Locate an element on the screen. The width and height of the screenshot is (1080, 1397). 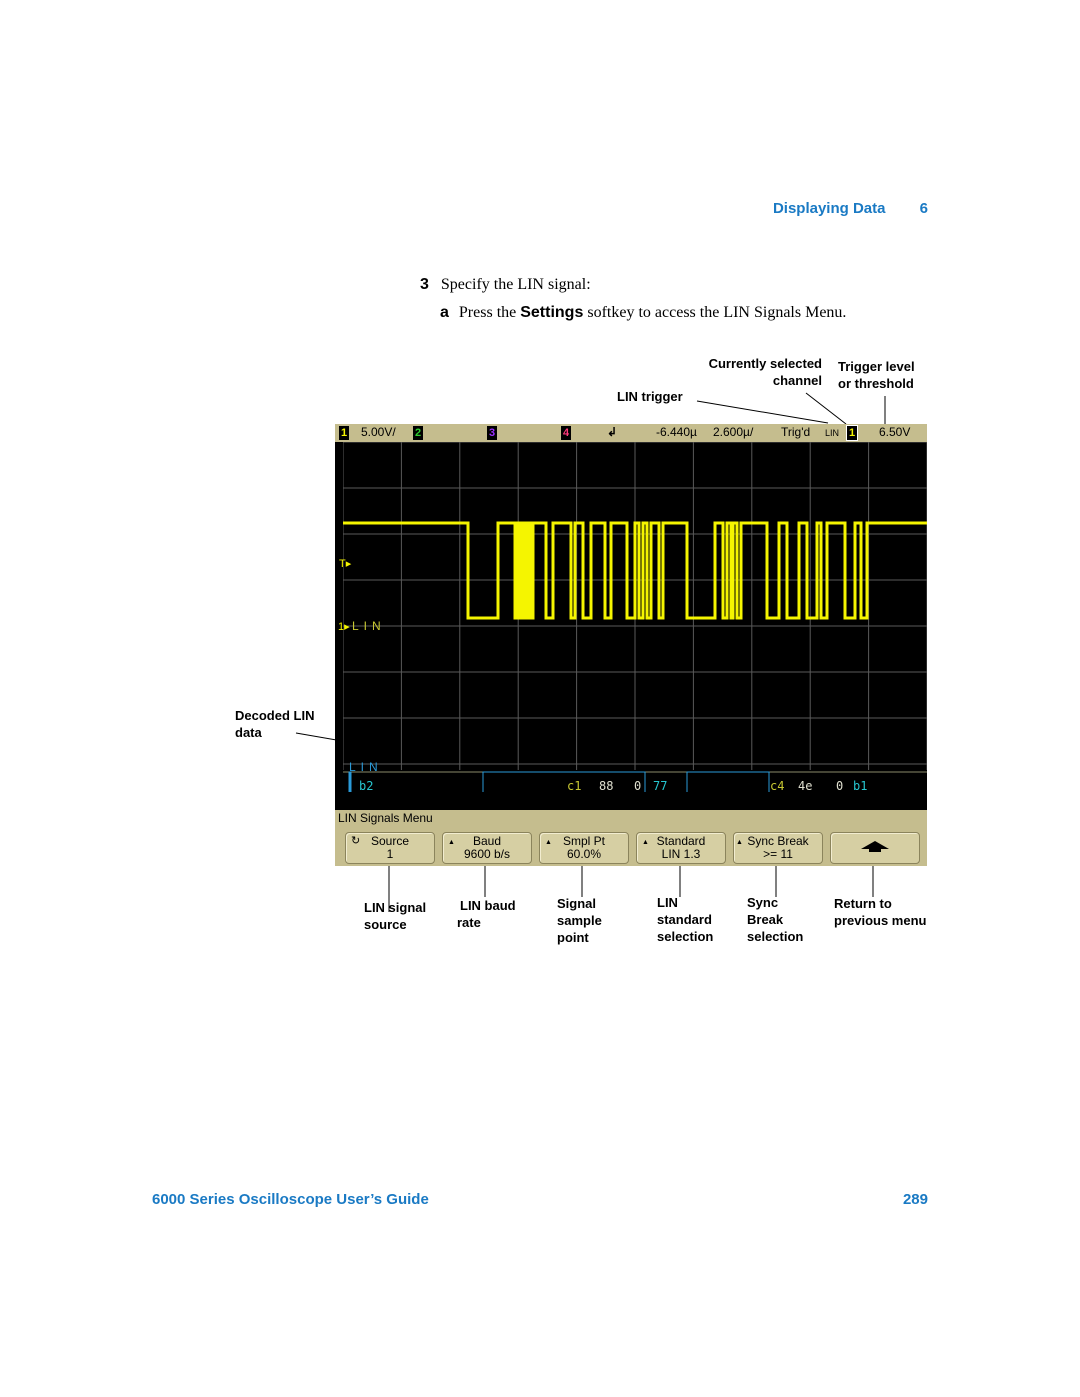
ground-marker-text: 1 is located at coordinates (341, 627).